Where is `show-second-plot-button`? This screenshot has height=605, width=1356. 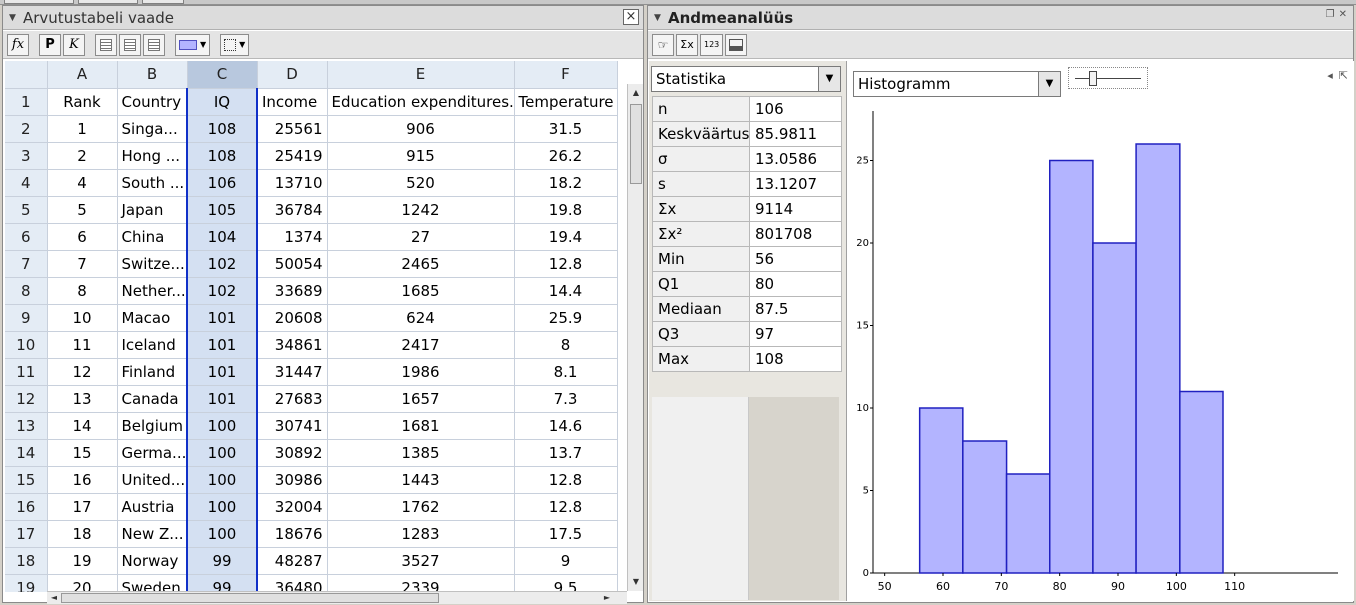 show-second-plot-button is located at coordinates (736, 44).